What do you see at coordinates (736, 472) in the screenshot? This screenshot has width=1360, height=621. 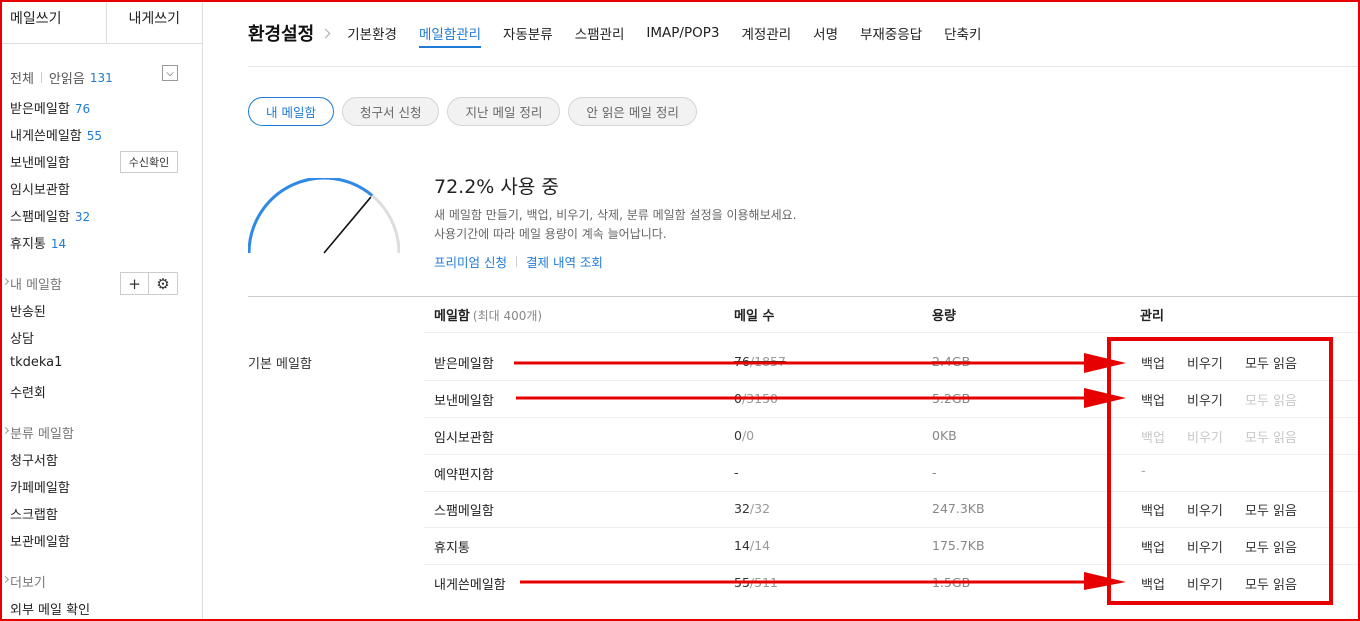 I see `row-count-scheduled: -` at bounding box center [736, 472].